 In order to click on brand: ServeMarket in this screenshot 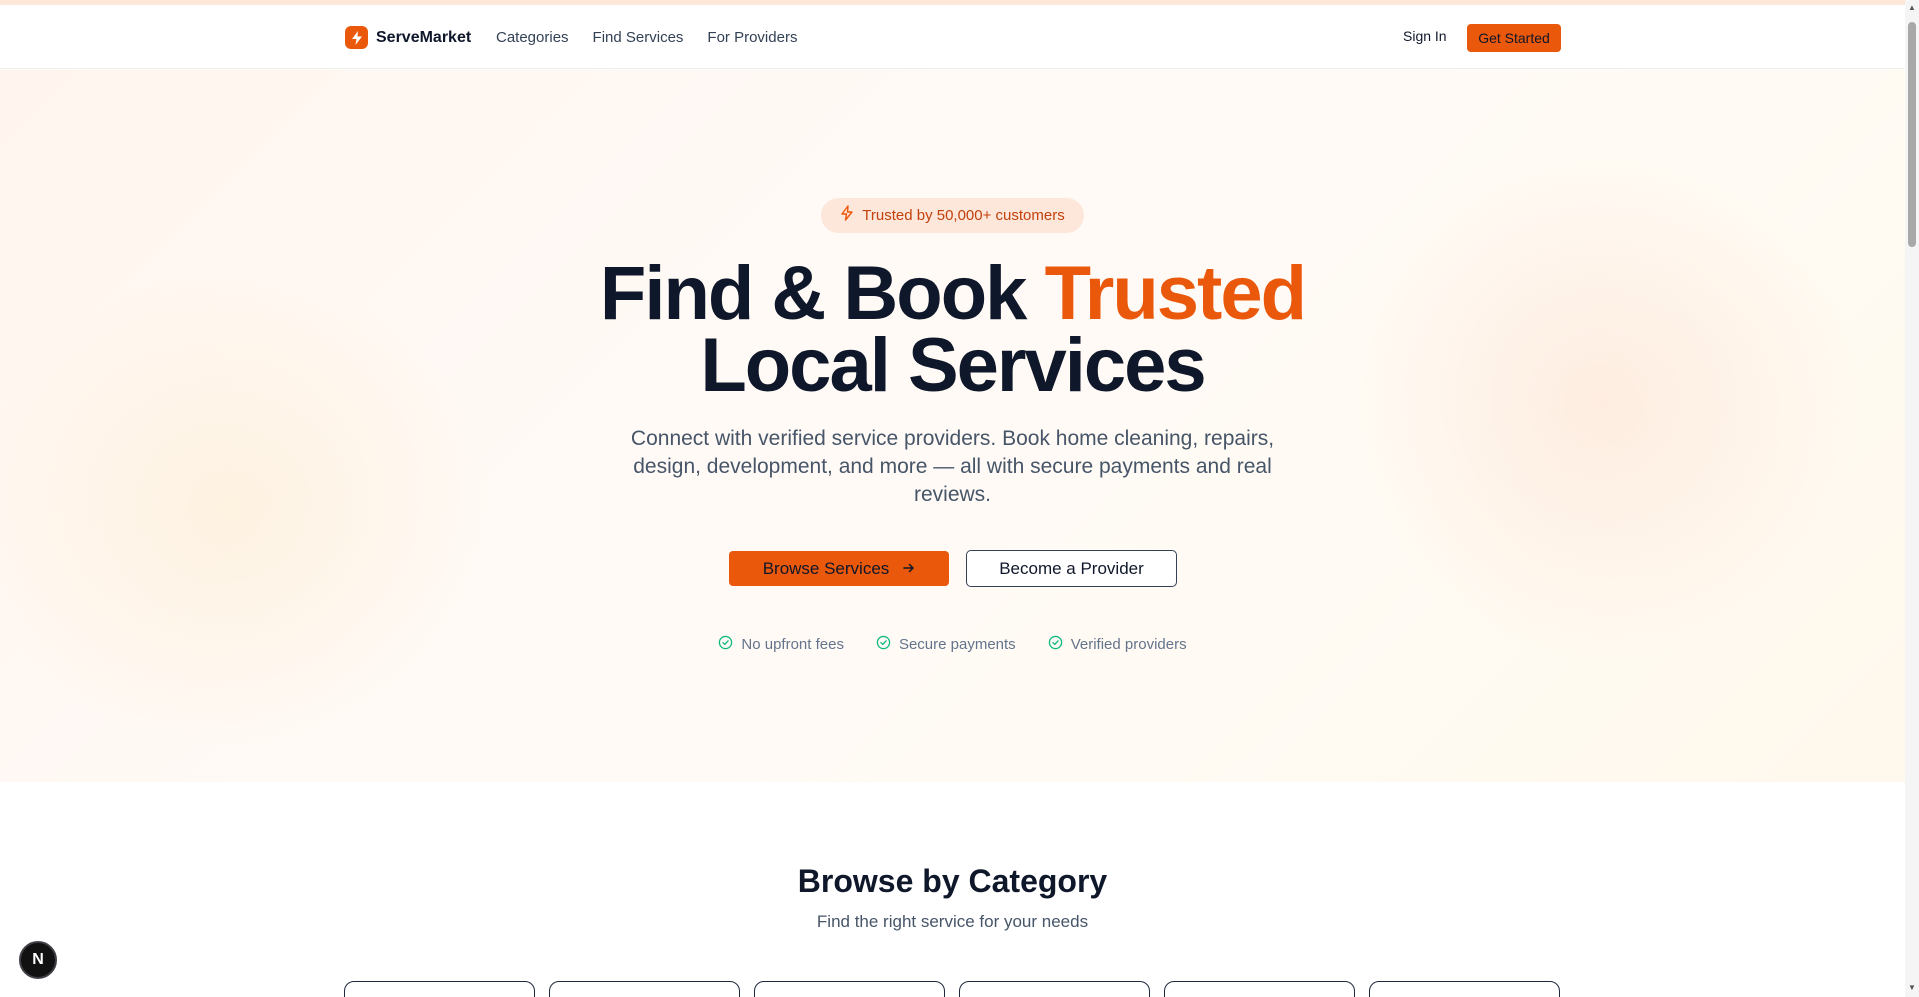, I will do `click(408, 37)`.